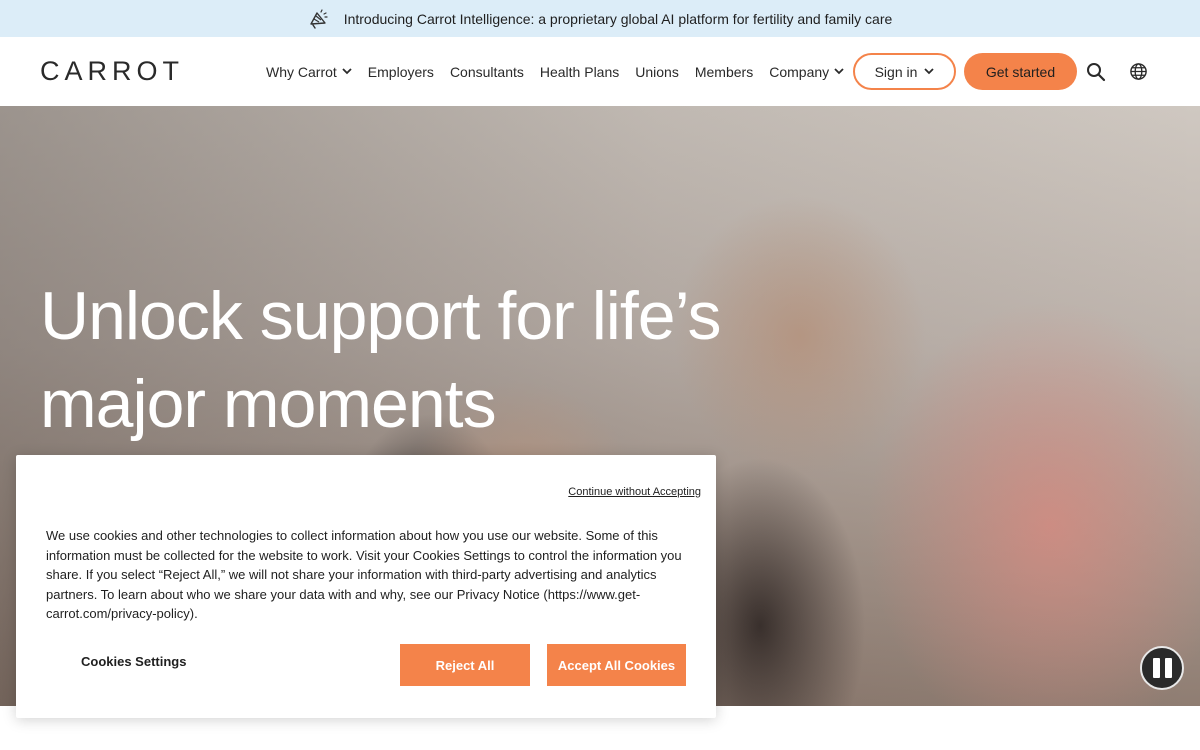  I want to click on sign-in-label: Sign in, so click(896, 71).